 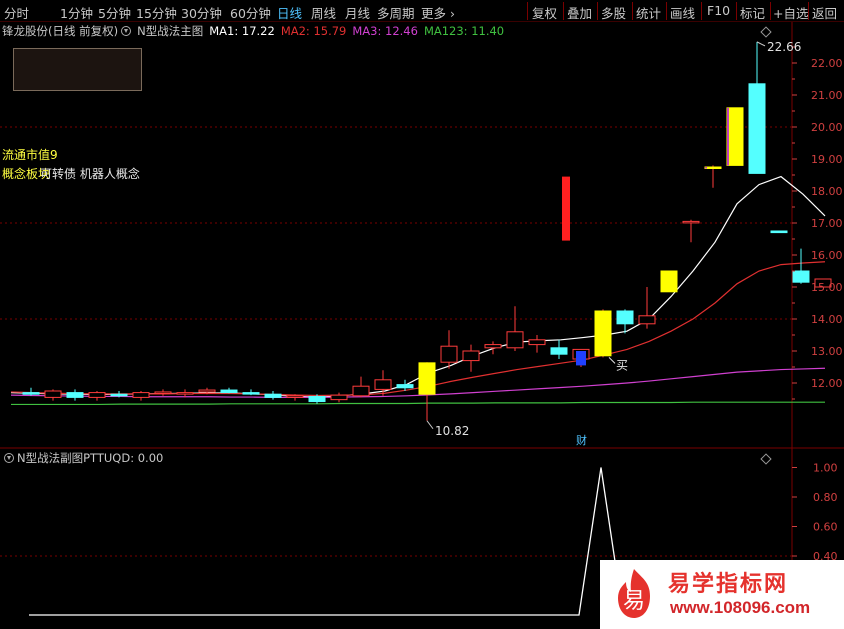 I want to click on low-pointer, so click(x=430, y=425).